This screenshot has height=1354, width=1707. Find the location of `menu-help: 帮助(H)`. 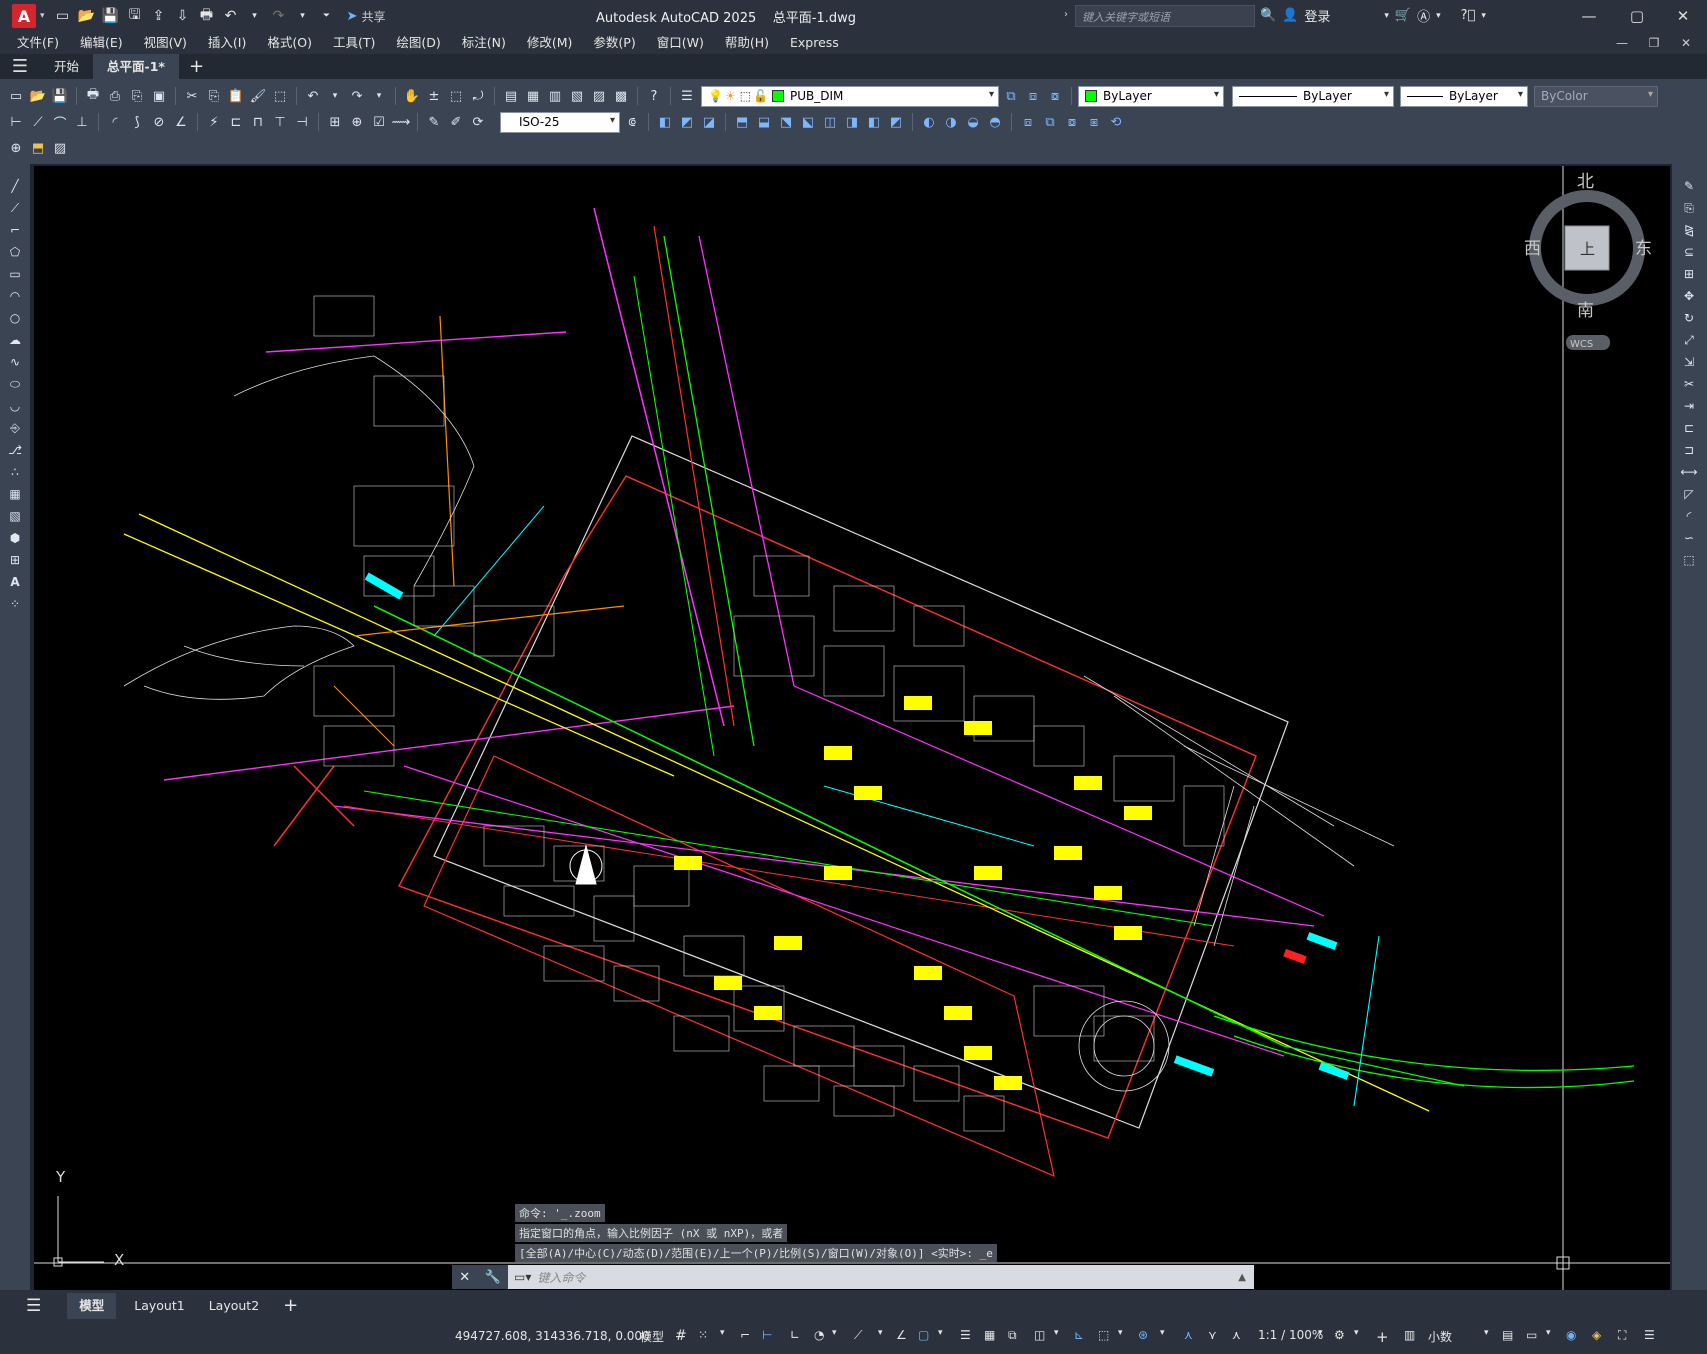

menu-help: 帮助(H) is located at coordinates (747, 43).